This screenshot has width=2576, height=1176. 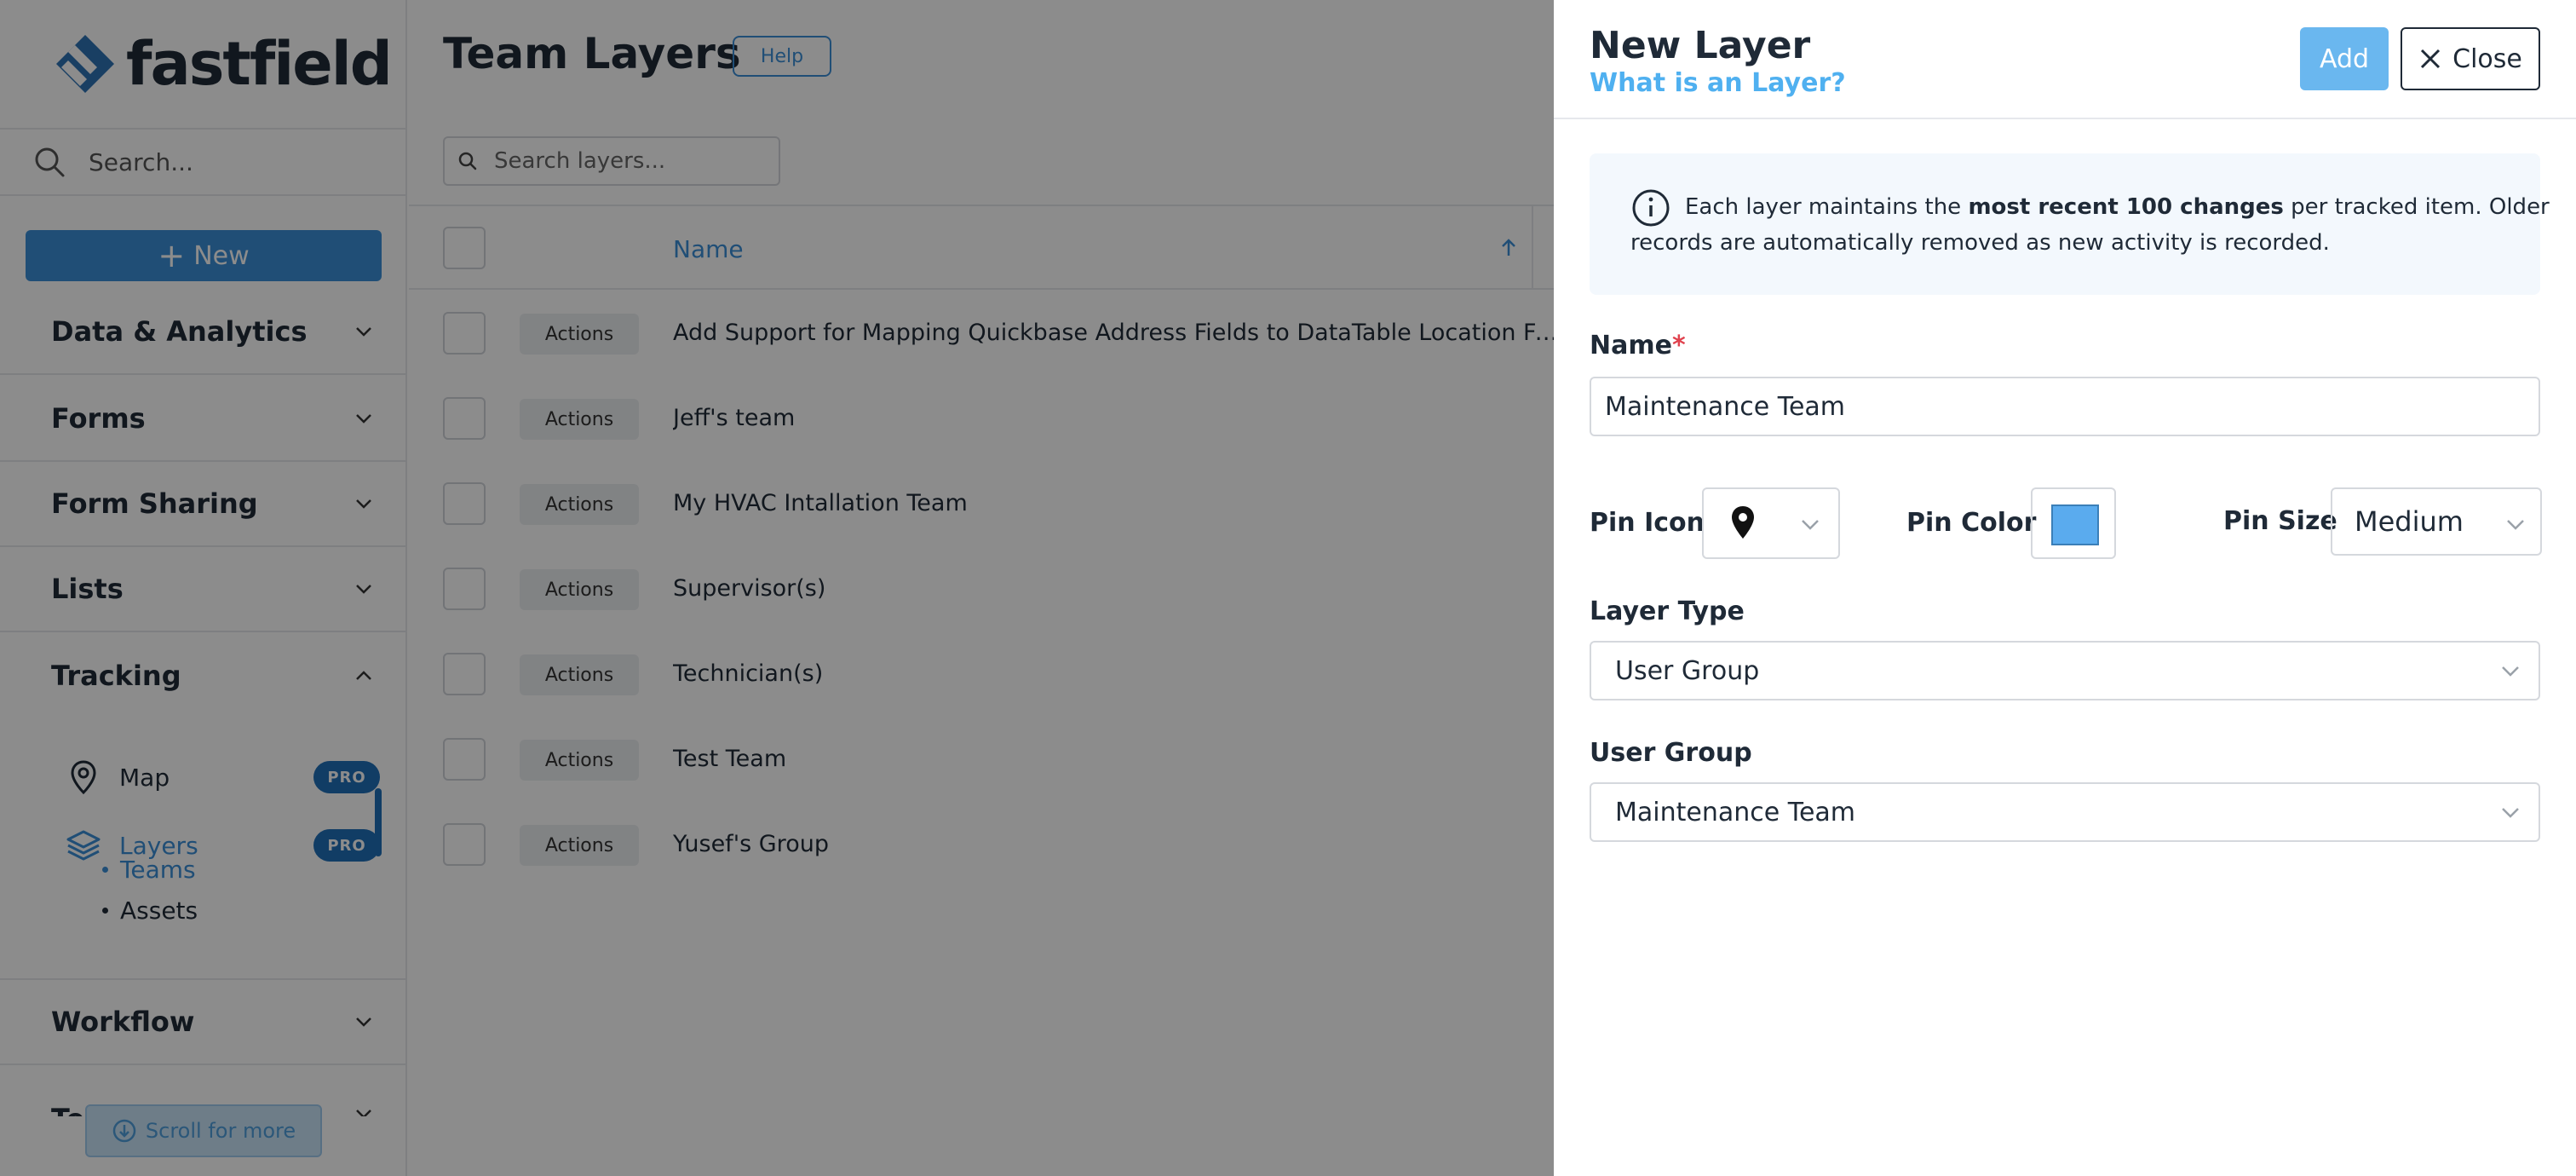 I want to click on pin-size-select: Medium, so click(x=2437, y=521).